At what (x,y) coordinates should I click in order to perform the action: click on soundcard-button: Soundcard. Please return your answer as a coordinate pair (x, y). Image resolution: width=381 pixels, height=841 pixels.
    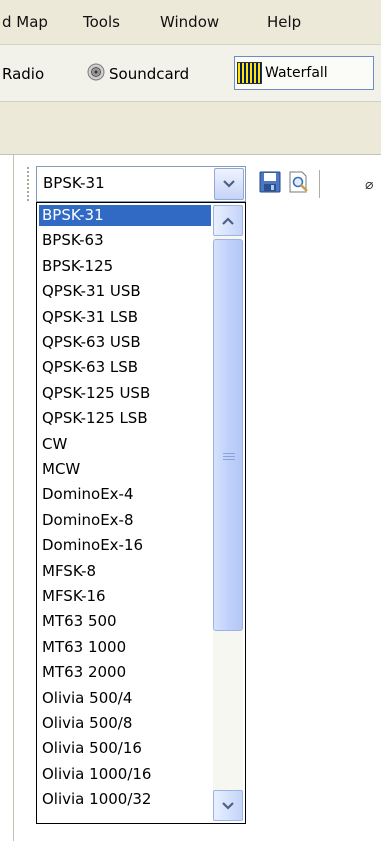
    Looking at the image, I should click on (137, 74).